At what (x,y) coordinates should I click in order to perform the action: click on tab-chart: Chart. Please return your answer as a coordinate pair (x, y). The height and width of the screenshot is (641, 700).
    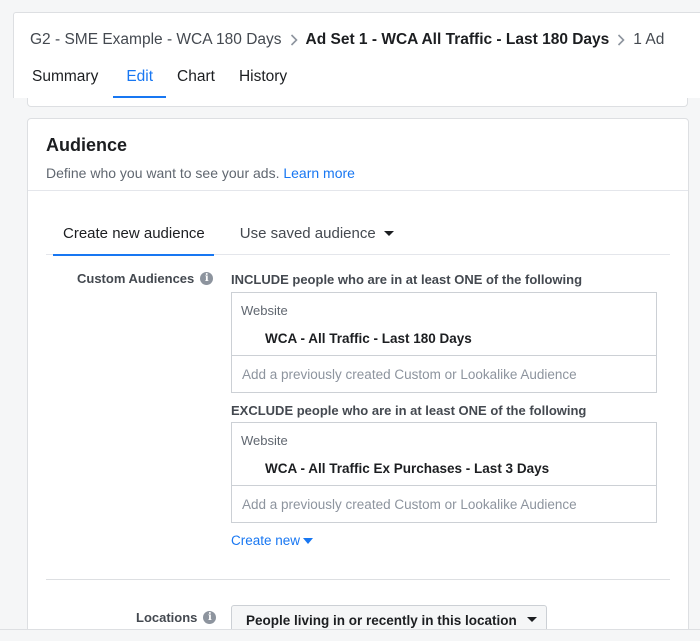
    Looking at the image, I should click on (196, 81).